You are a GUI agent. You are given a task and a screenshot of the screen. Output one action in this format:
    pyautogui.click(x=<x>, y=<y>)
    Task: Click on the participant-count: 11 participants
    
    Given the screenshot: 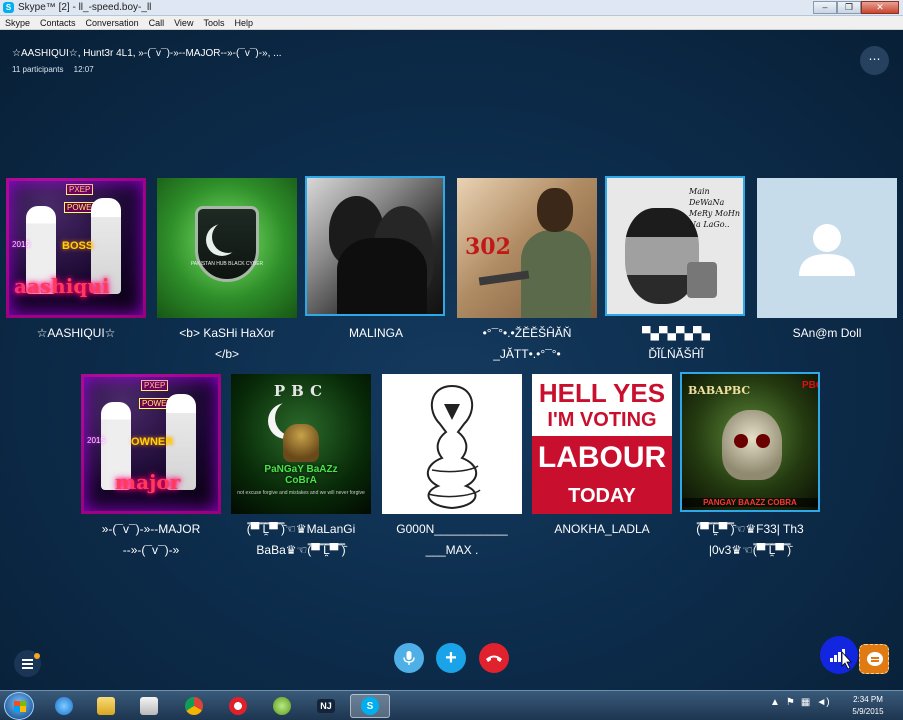 What is the action you would take?
    pyautogui.click(x=37, y=69)
    